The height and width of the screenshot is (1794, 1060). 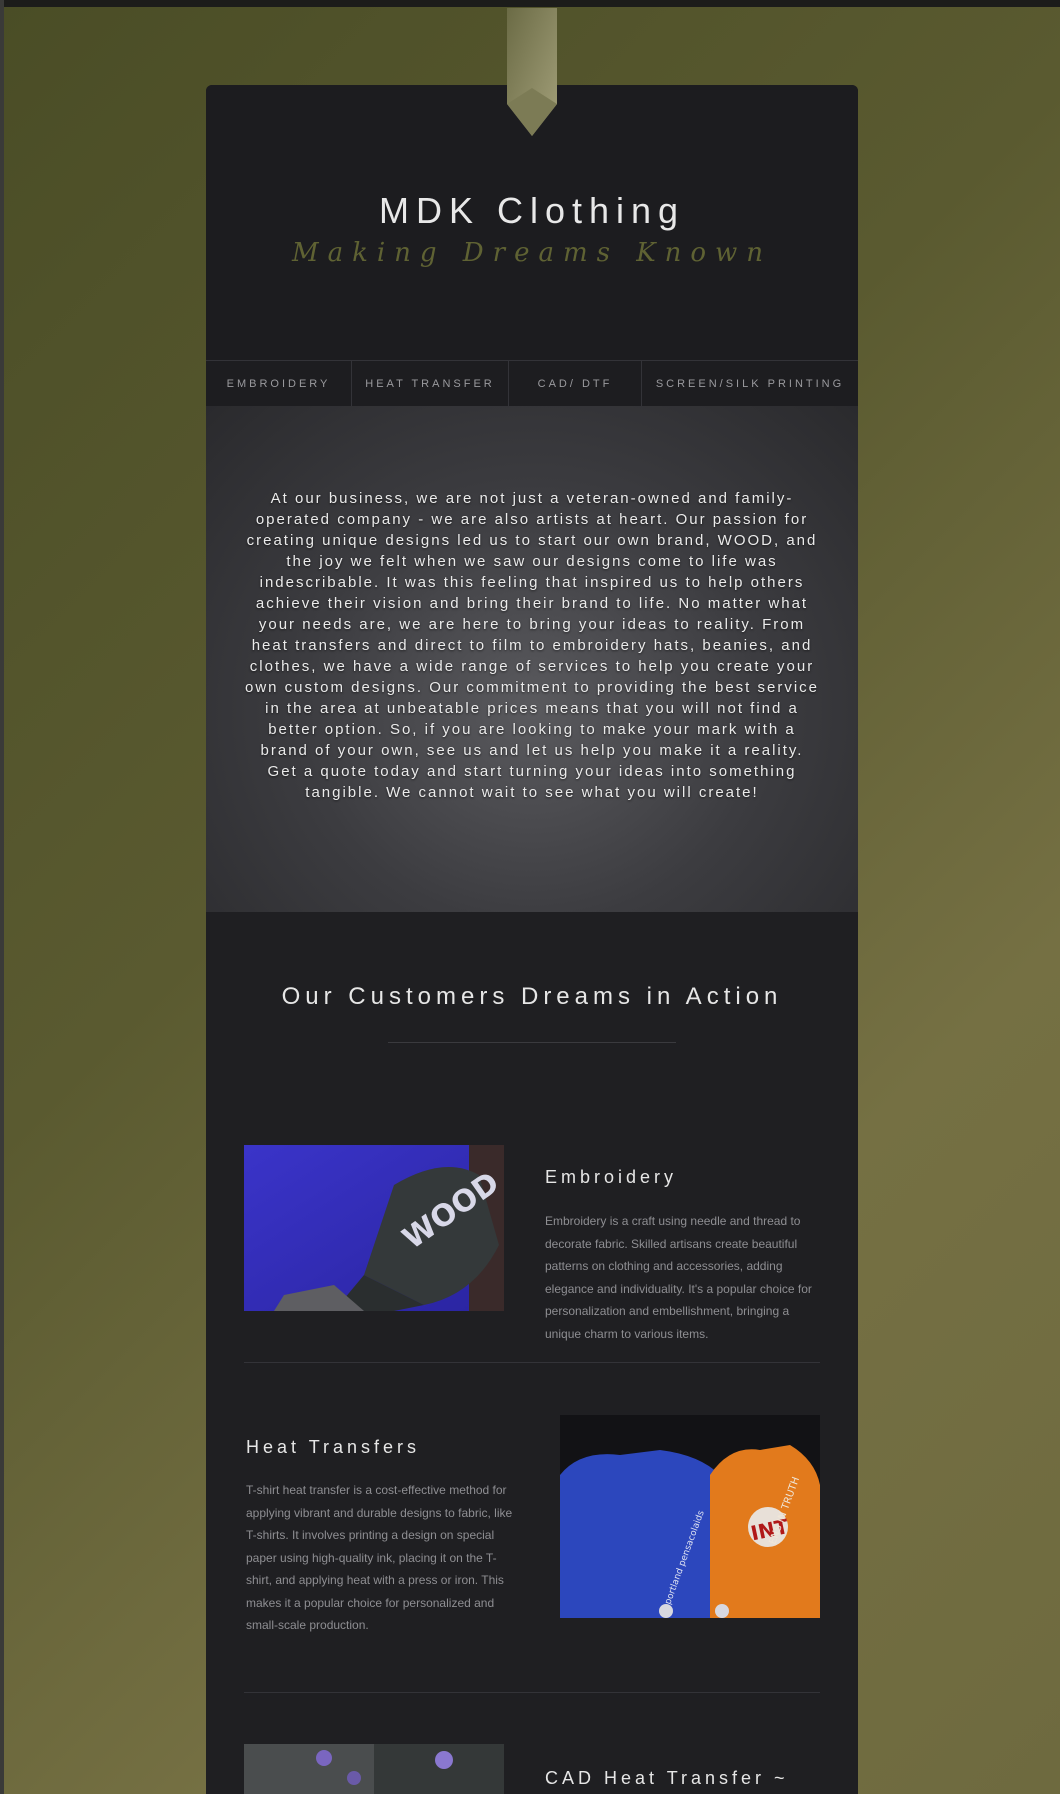 I want to click on top-bar, so click(x=530, y=3).